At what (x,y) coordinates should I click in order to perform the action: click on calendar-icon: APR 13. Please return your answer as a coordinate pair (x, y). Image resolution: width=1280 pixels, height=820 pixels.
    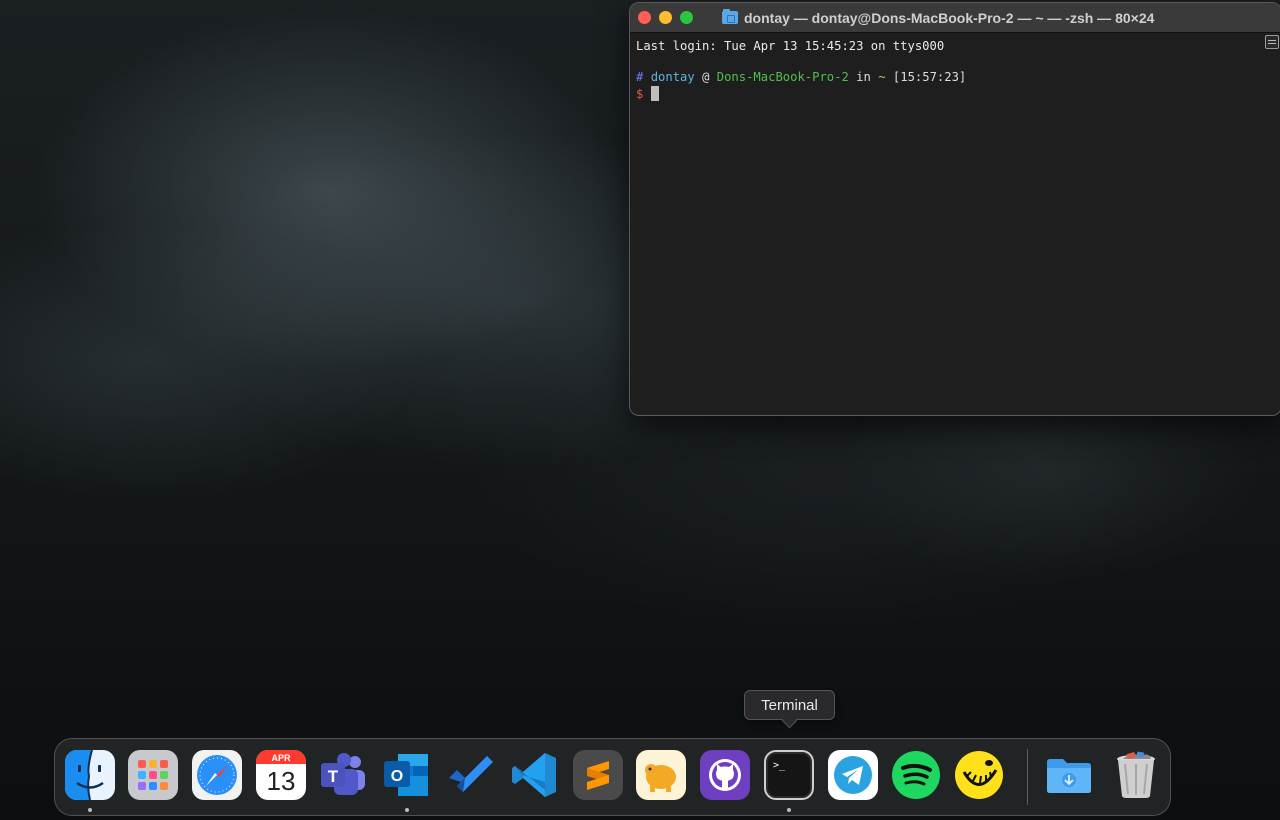
    Looking at the image, I should click on (281, 775).